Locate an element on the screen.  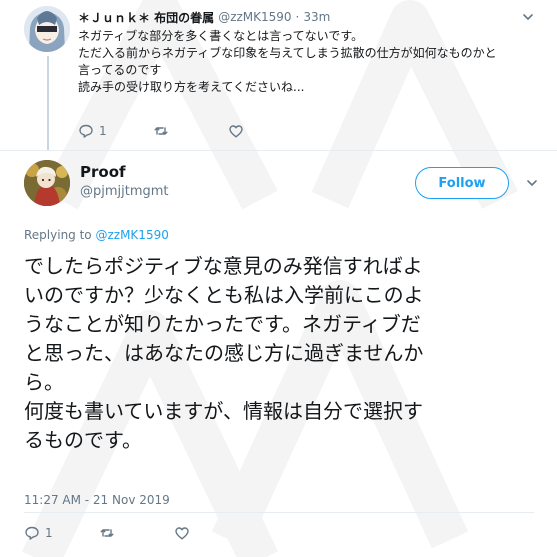
tweet-text-line: 何度も書いていますが、情報は自分で選択す is located at coordinates (223, 411).